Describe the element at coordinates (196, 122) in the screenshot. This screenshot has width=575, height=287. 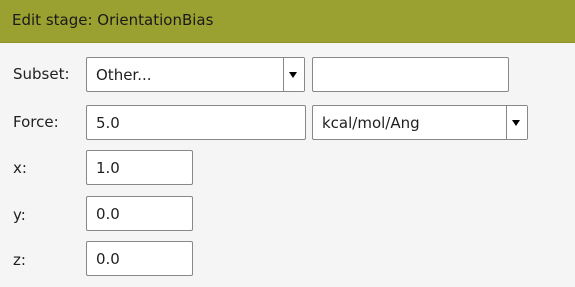
I see `force-input: 5.0` at that location.